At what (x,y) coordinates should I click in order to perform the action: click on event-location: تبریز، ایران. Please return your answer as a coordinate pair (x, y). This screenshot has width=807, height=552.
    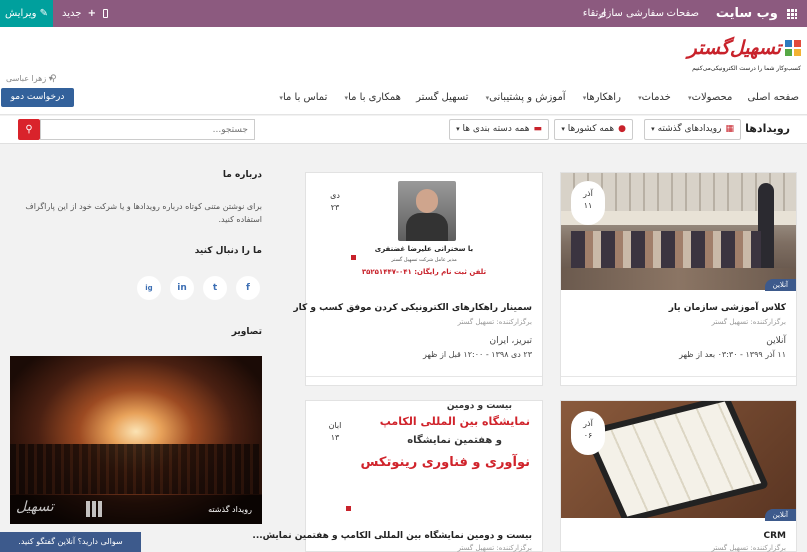
    Looking at the image, I should click on (510, 341).